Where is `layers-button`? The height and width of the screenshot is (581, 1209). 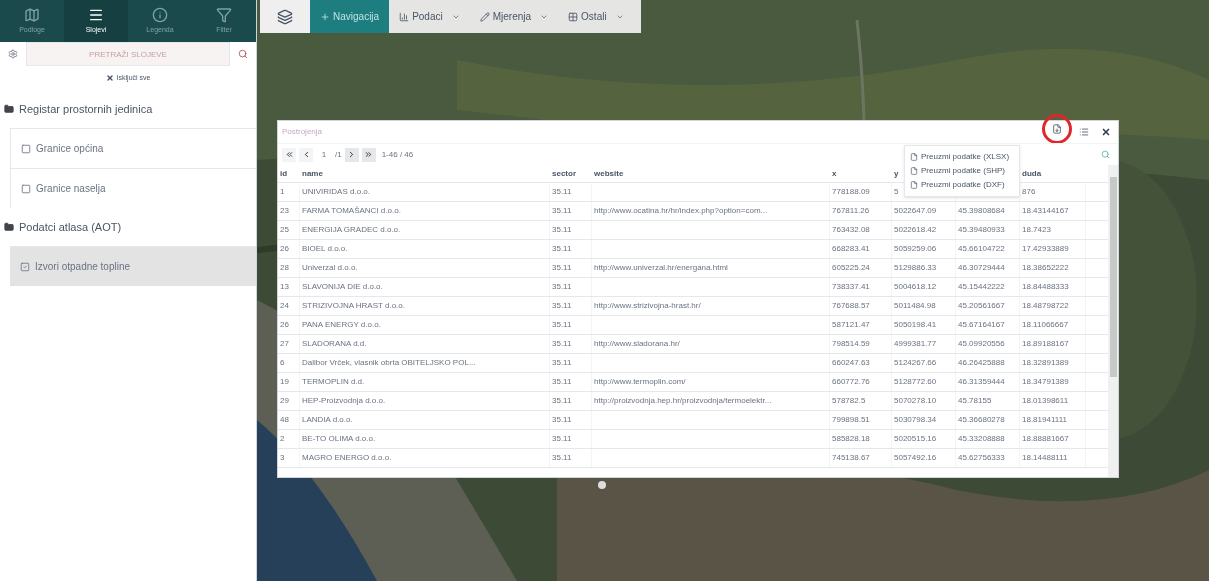 layers-button is located at coordinates (285, 16).